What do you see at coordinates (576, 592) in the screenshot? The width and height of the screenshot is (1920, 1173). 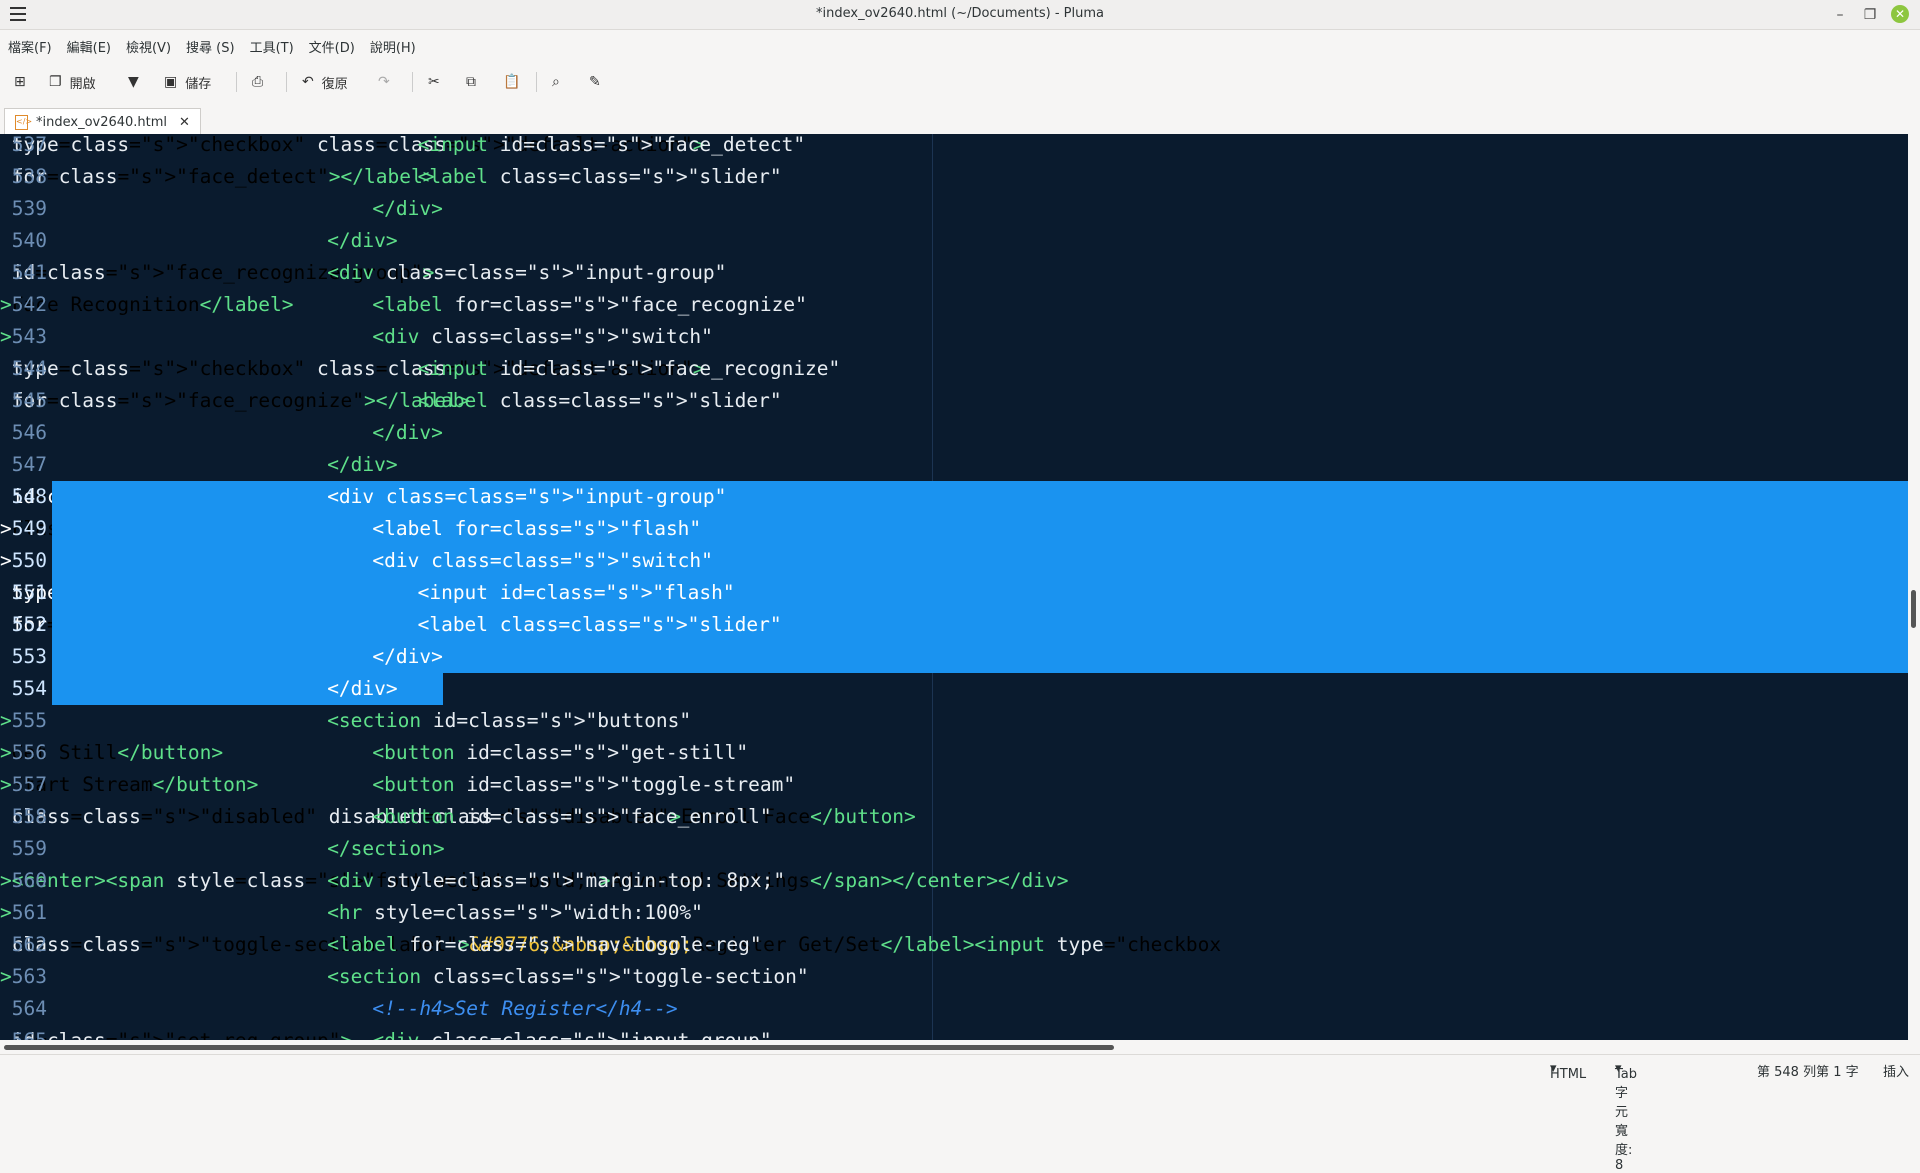 I see `line-text: <input id=class="s">"flash"` at bounding box center [576, 592].